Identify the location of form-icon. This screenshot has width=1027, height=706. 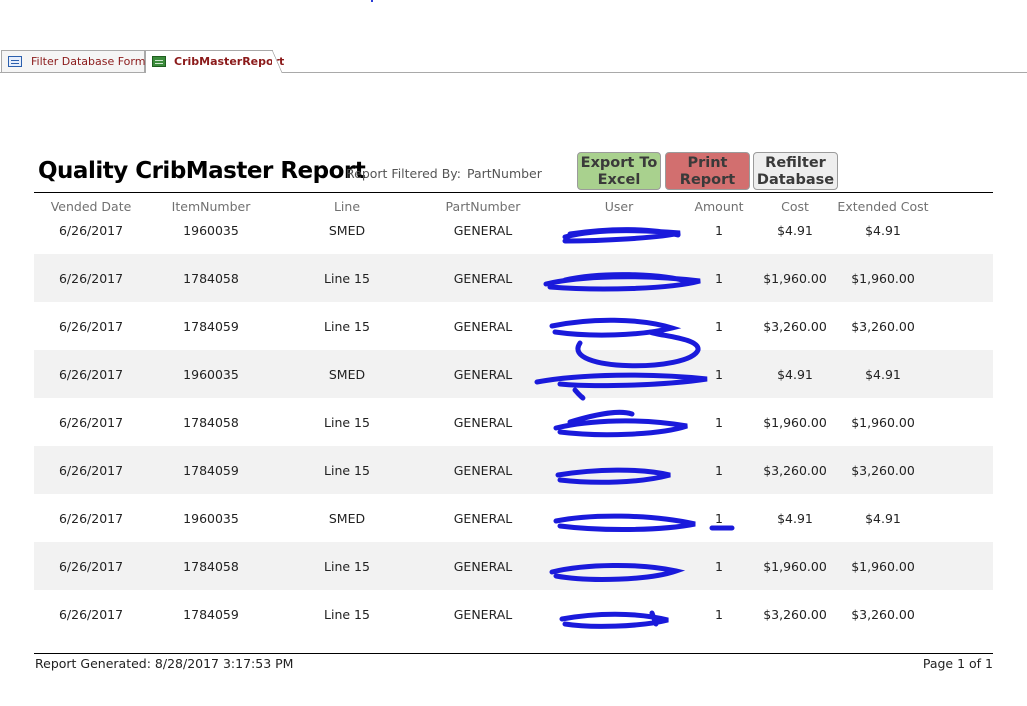
(15, 61).